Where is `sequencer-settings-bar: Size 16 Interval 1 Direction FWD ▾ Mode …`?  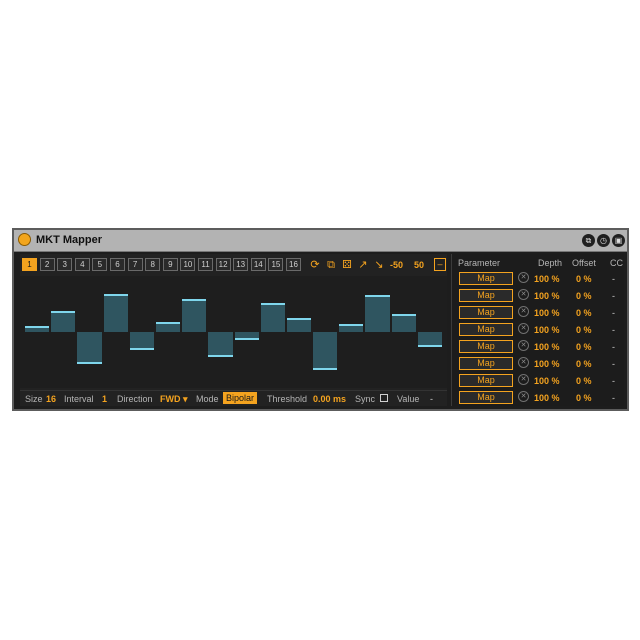 sequencer-settings-bar: Size 16 Interval 1 Direction FWD ▾ Mode … is located at coordinates (233, 398).